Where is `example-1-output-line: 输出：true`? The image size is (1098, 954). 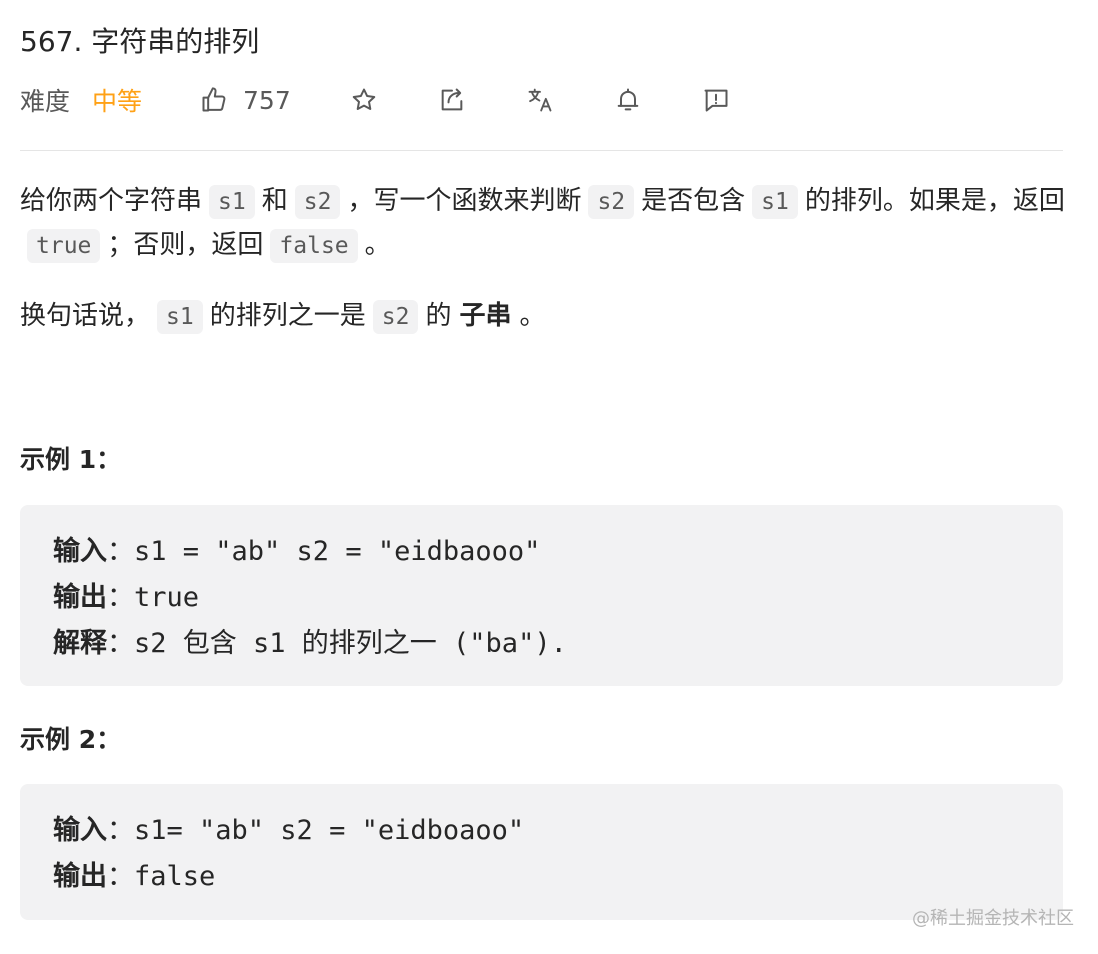 example-1-output-line: 输出：true is located at coordinates (541, 598).